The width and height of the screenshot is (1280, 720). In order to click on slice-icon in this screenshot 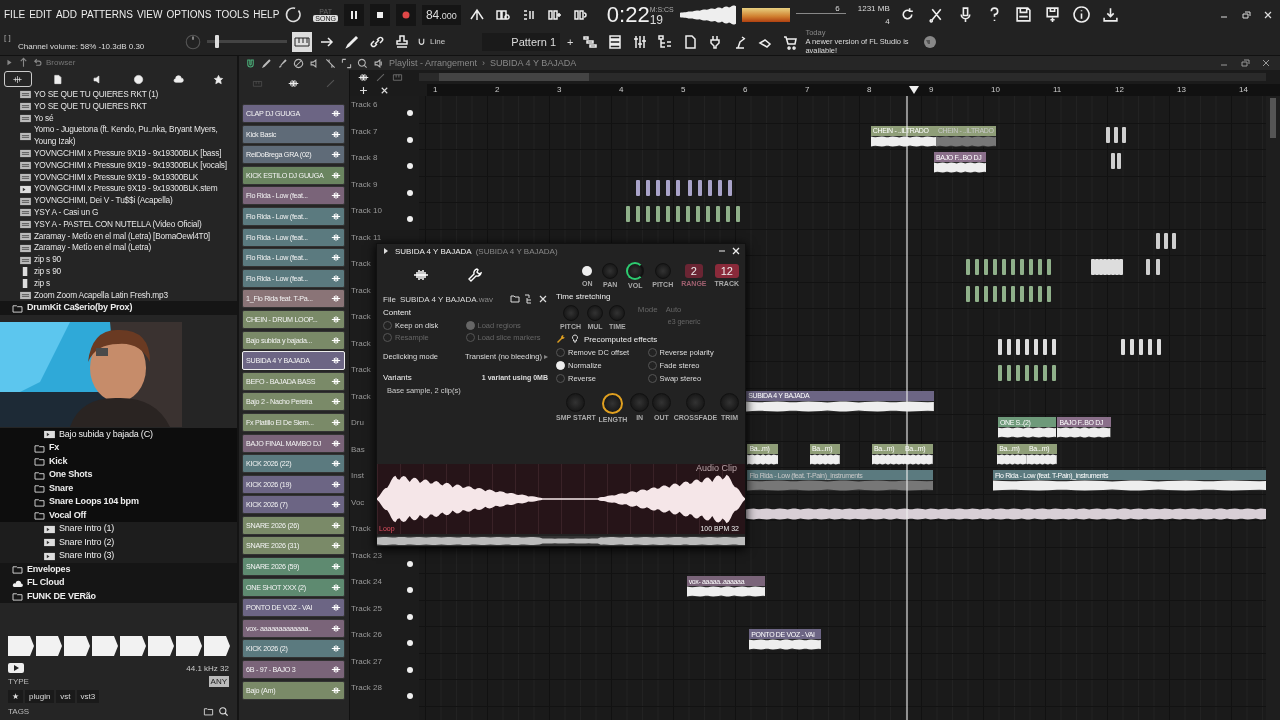, I will do `click(330, 63)`.